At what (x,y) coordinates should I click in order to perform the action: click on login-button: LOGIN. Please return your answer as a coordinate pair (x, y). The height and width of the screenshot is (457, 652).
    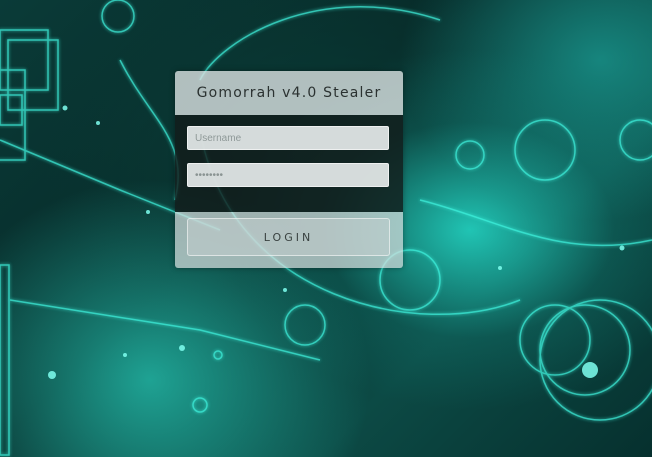
    Looking at the image, I should click on (288, 237).